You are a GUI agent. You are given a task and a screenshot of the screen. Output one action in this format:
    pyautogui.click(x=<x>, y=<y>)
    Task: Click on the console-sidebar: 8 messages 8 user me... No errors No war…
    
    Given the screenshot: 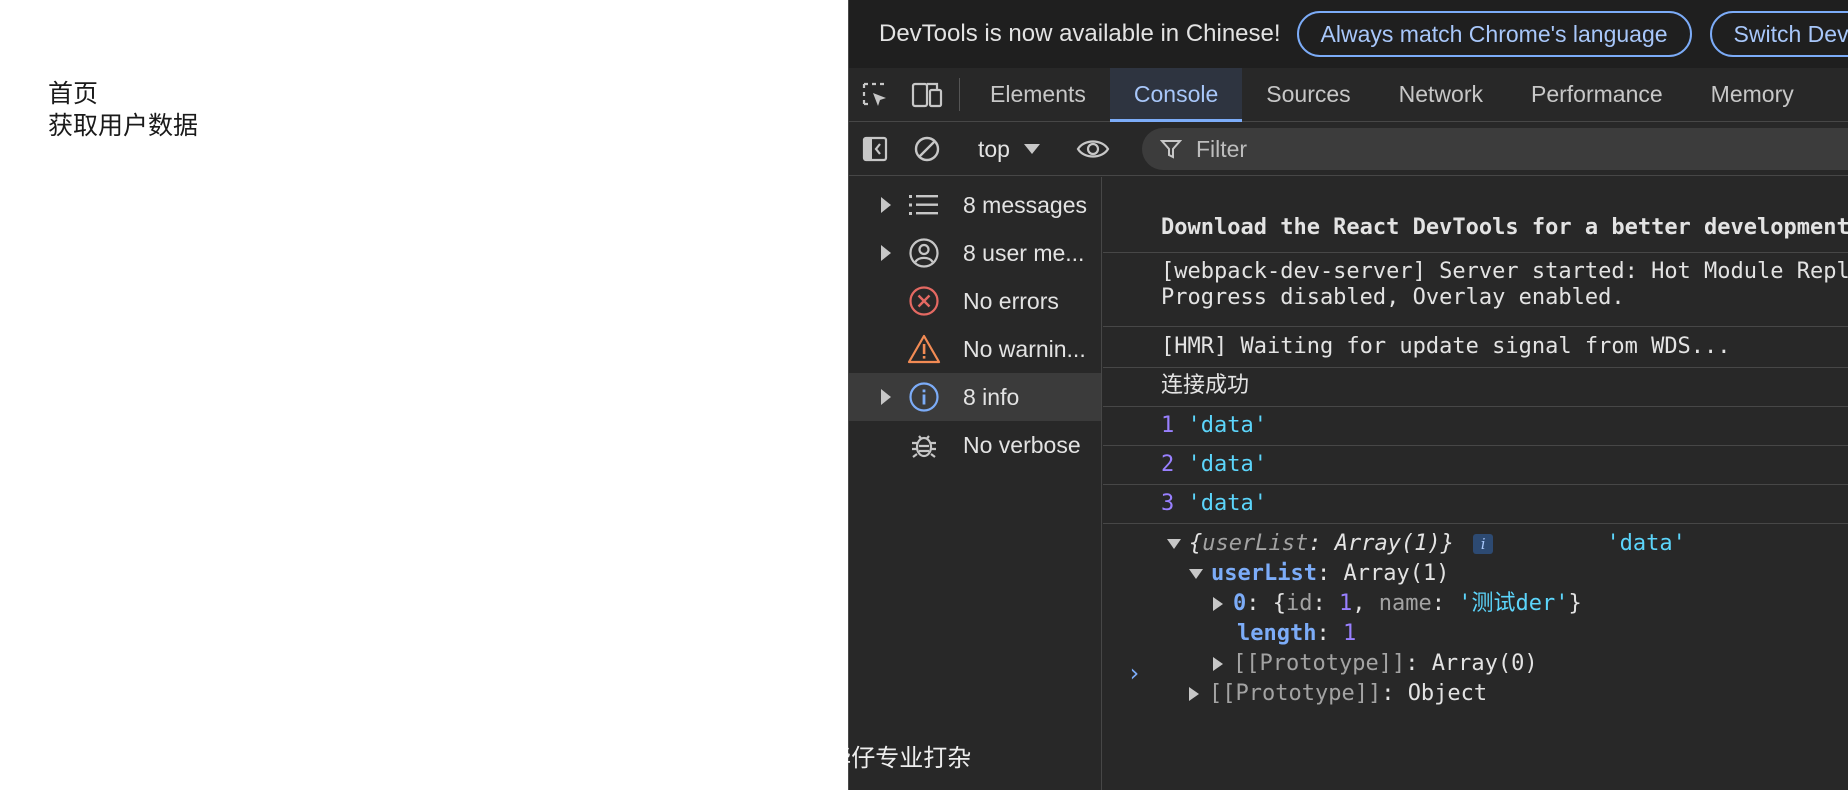 What is the action you would take?
    pyautogui.click(x=975, y=483)
    